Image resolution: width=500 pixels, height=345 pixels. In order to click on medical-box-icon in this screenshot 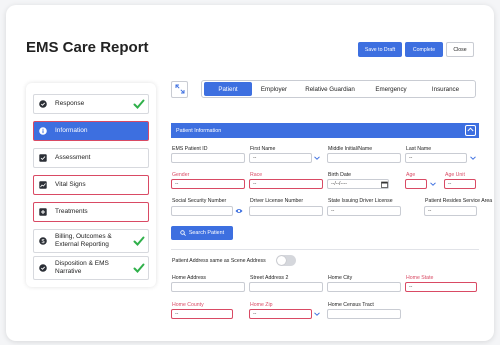, I will do `click(43, 212)`.